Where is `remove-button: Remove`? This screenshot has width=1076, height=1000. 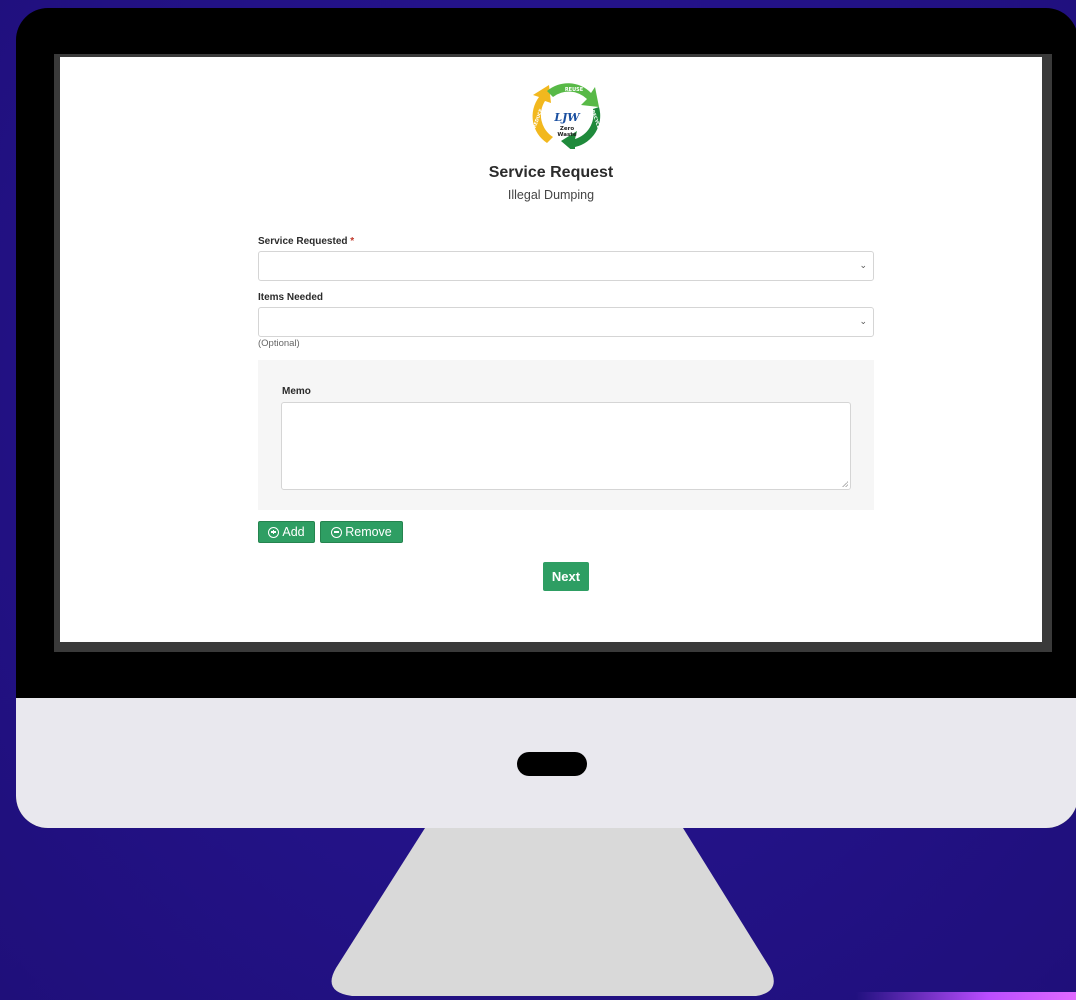
remove-button: Remove is located at coordinates (361, 532).